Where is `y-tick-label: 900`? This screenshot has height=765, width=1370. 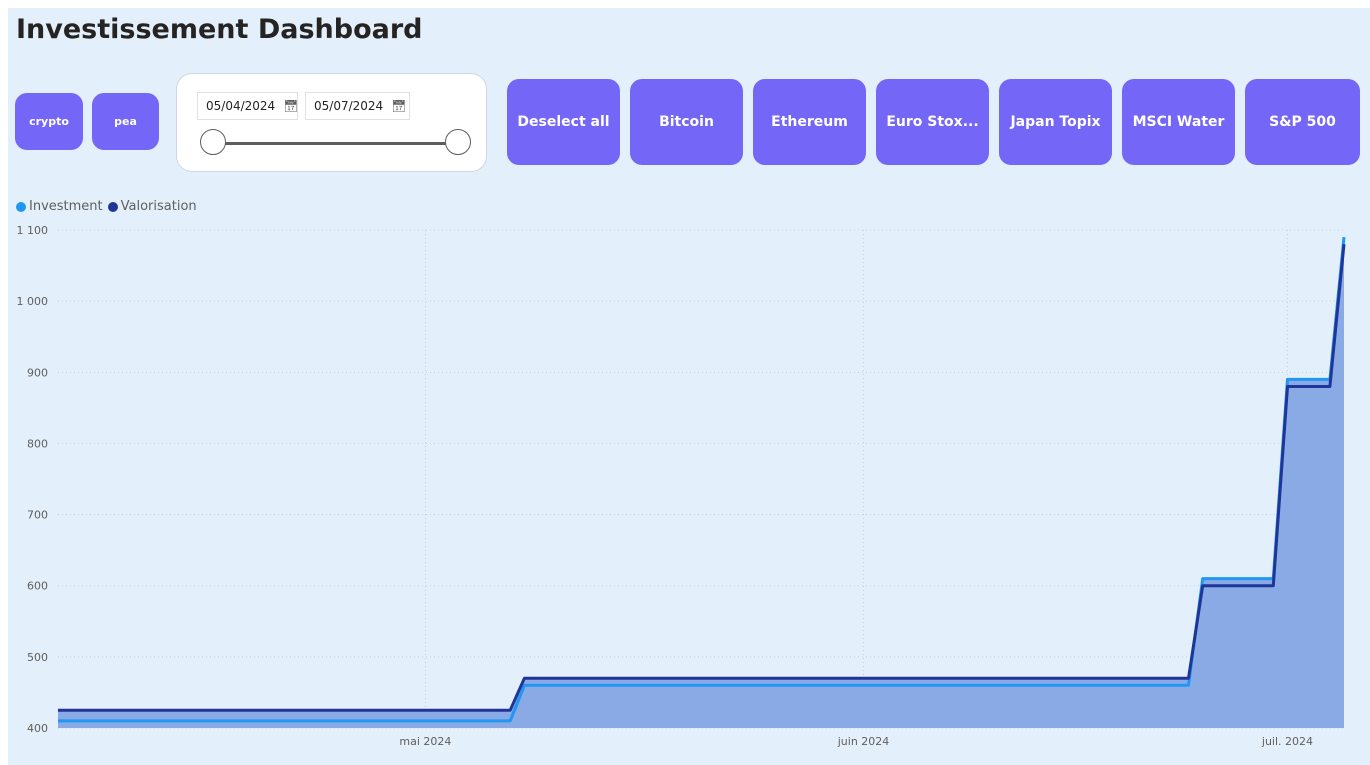 y-tick-label: 900 is located at coordinates (37, 372).